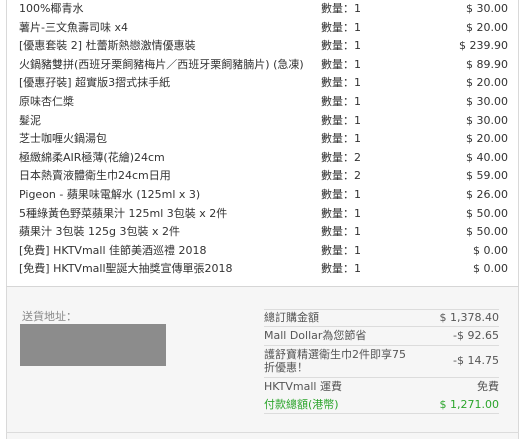  Describe the element at coordinates (301, 404) in the screenshot. I see `paid-label: 付款總額(港幣)` at that location.